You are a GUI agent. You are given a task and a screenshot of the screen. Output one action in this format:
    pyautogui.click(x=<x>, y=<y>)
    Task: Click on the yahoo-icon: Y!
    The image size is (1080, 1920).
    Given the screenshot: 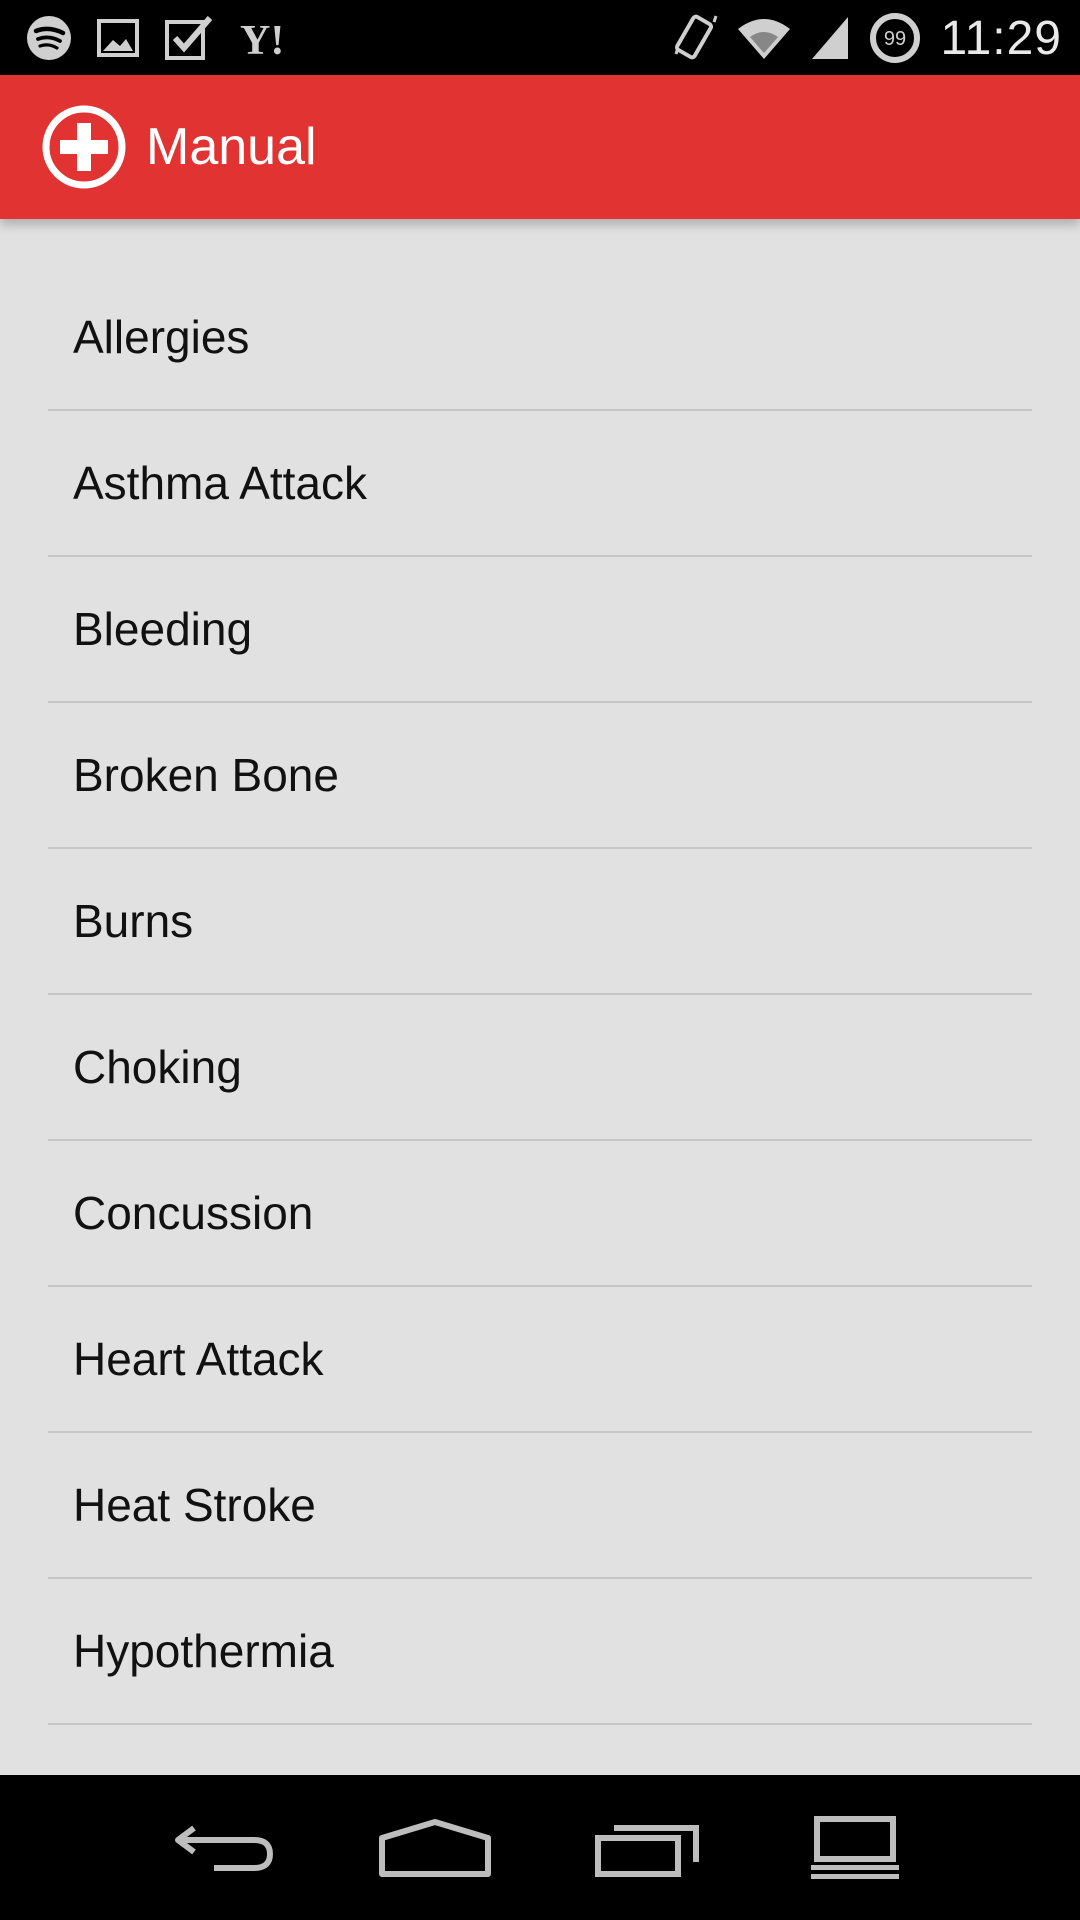 What is the action you would take?
    pyautogui.click(x=264, y=38)
    